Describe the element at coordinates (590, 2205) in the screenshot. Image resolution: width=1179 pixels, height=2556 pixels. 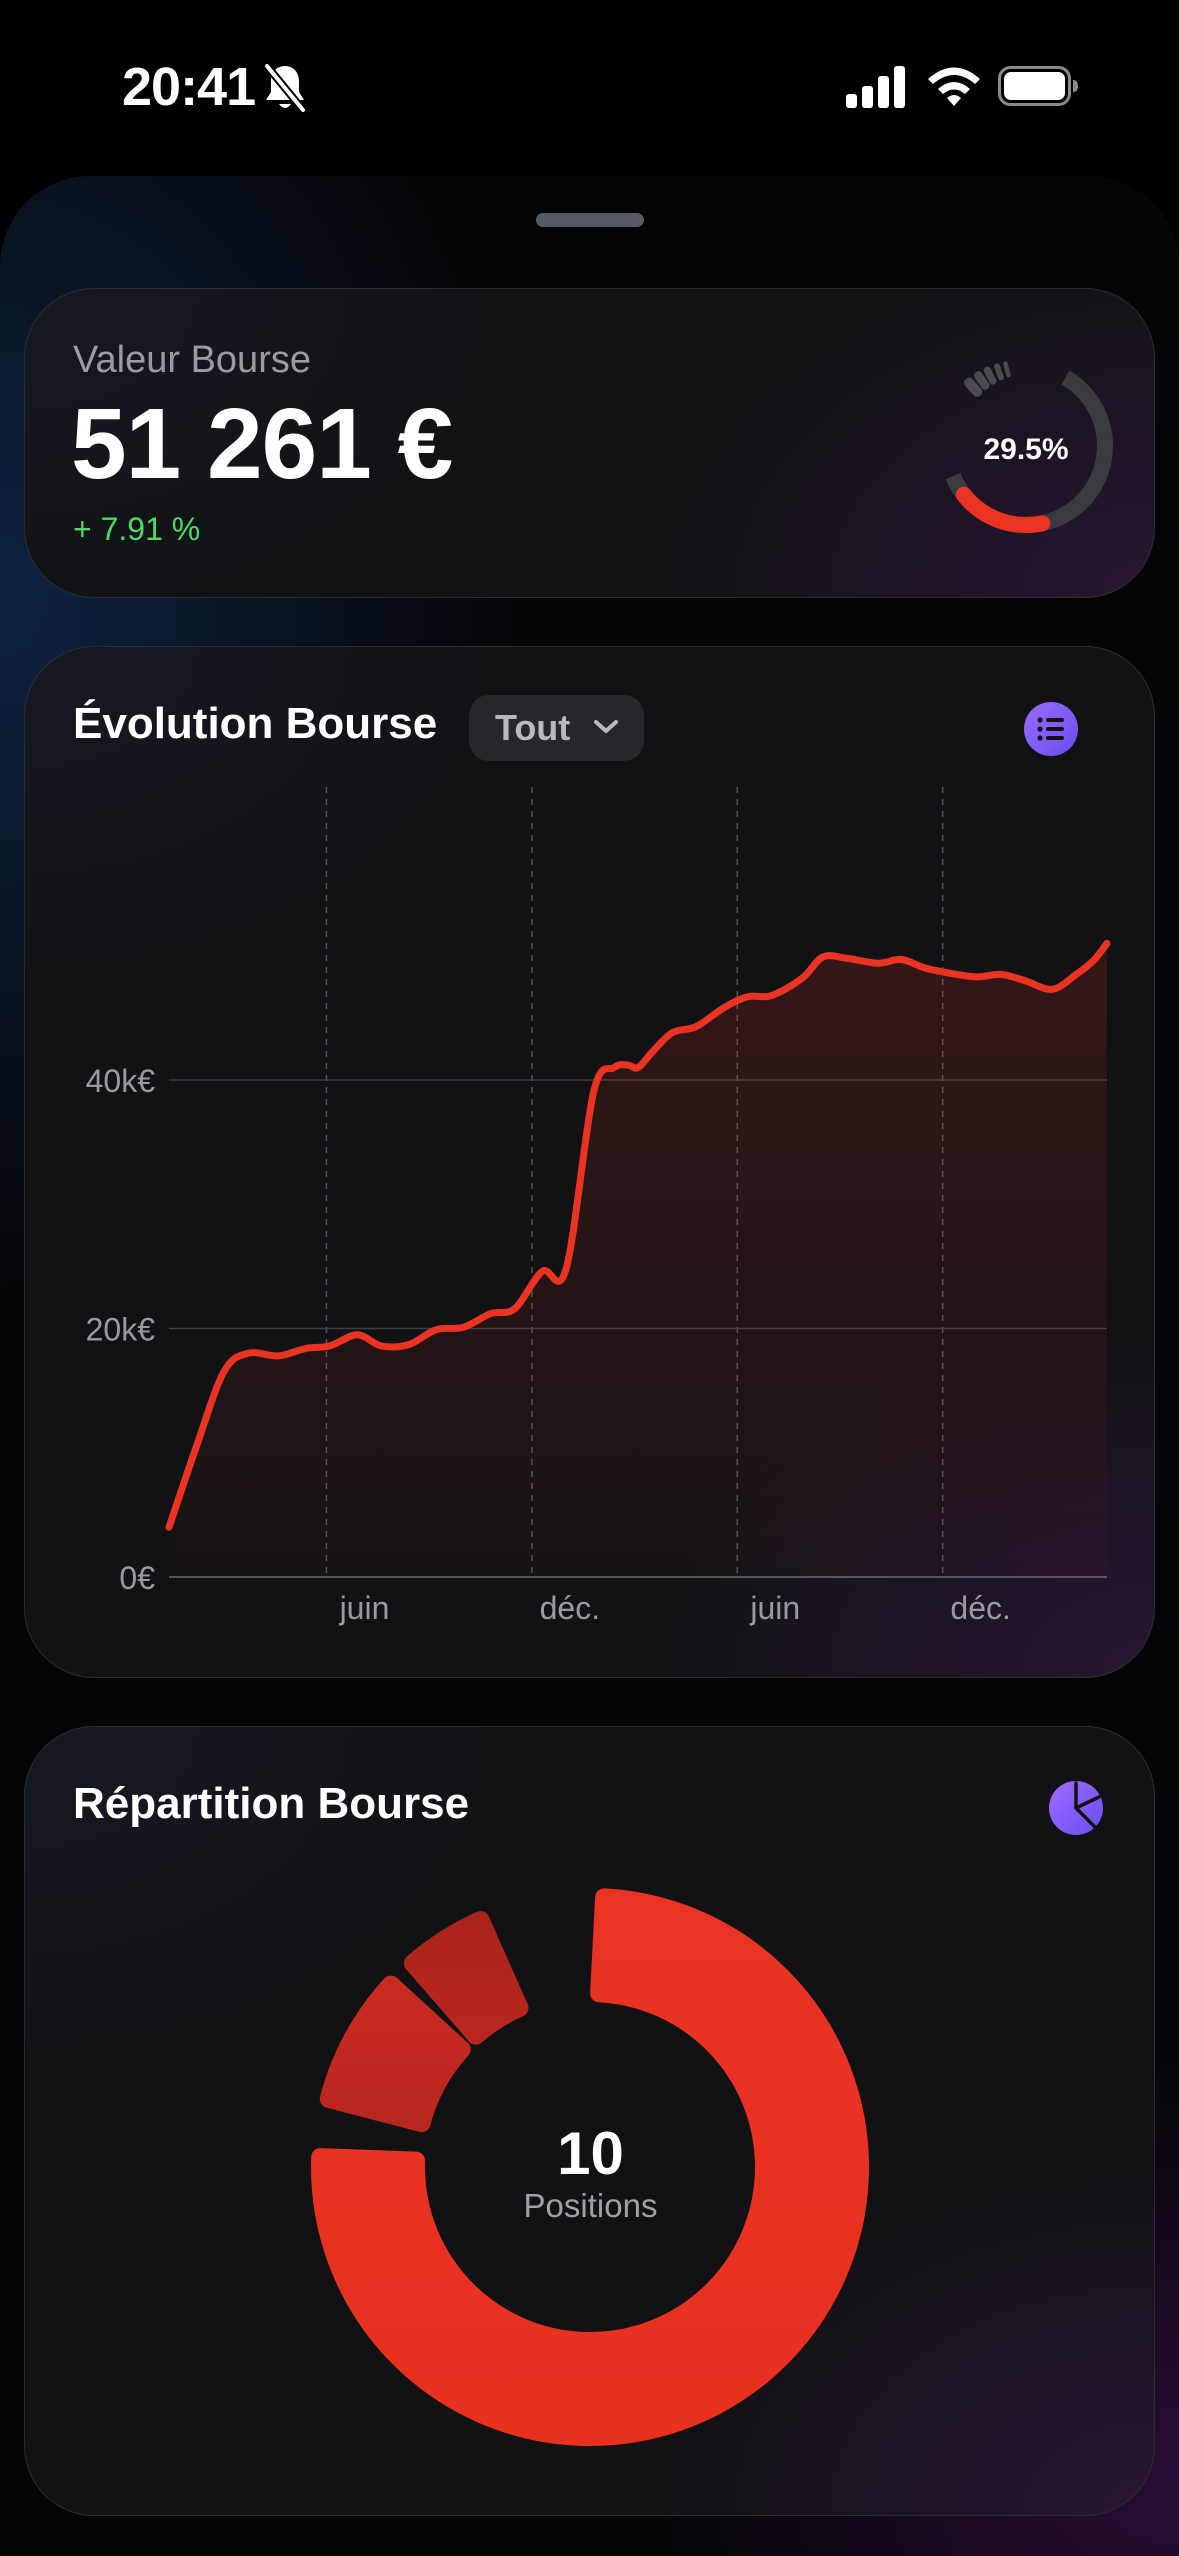
I see `positions-label: Positions` at that location.